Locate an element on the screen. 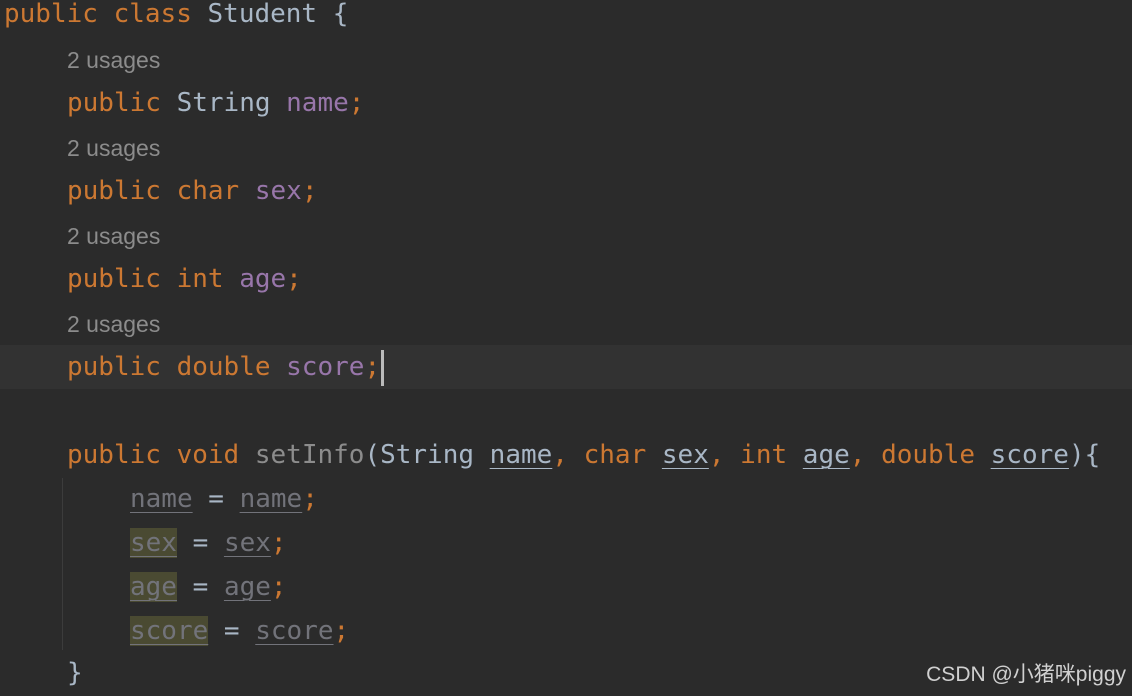  code-line-field-age: public int age; is located at coordinates (566, 279).